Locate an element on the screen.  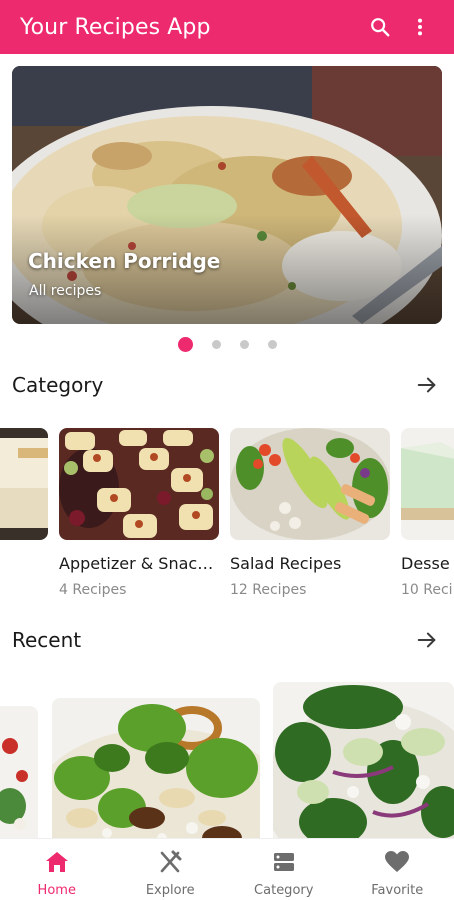
recent-card-green-salad is located at coordinates (363, 760).